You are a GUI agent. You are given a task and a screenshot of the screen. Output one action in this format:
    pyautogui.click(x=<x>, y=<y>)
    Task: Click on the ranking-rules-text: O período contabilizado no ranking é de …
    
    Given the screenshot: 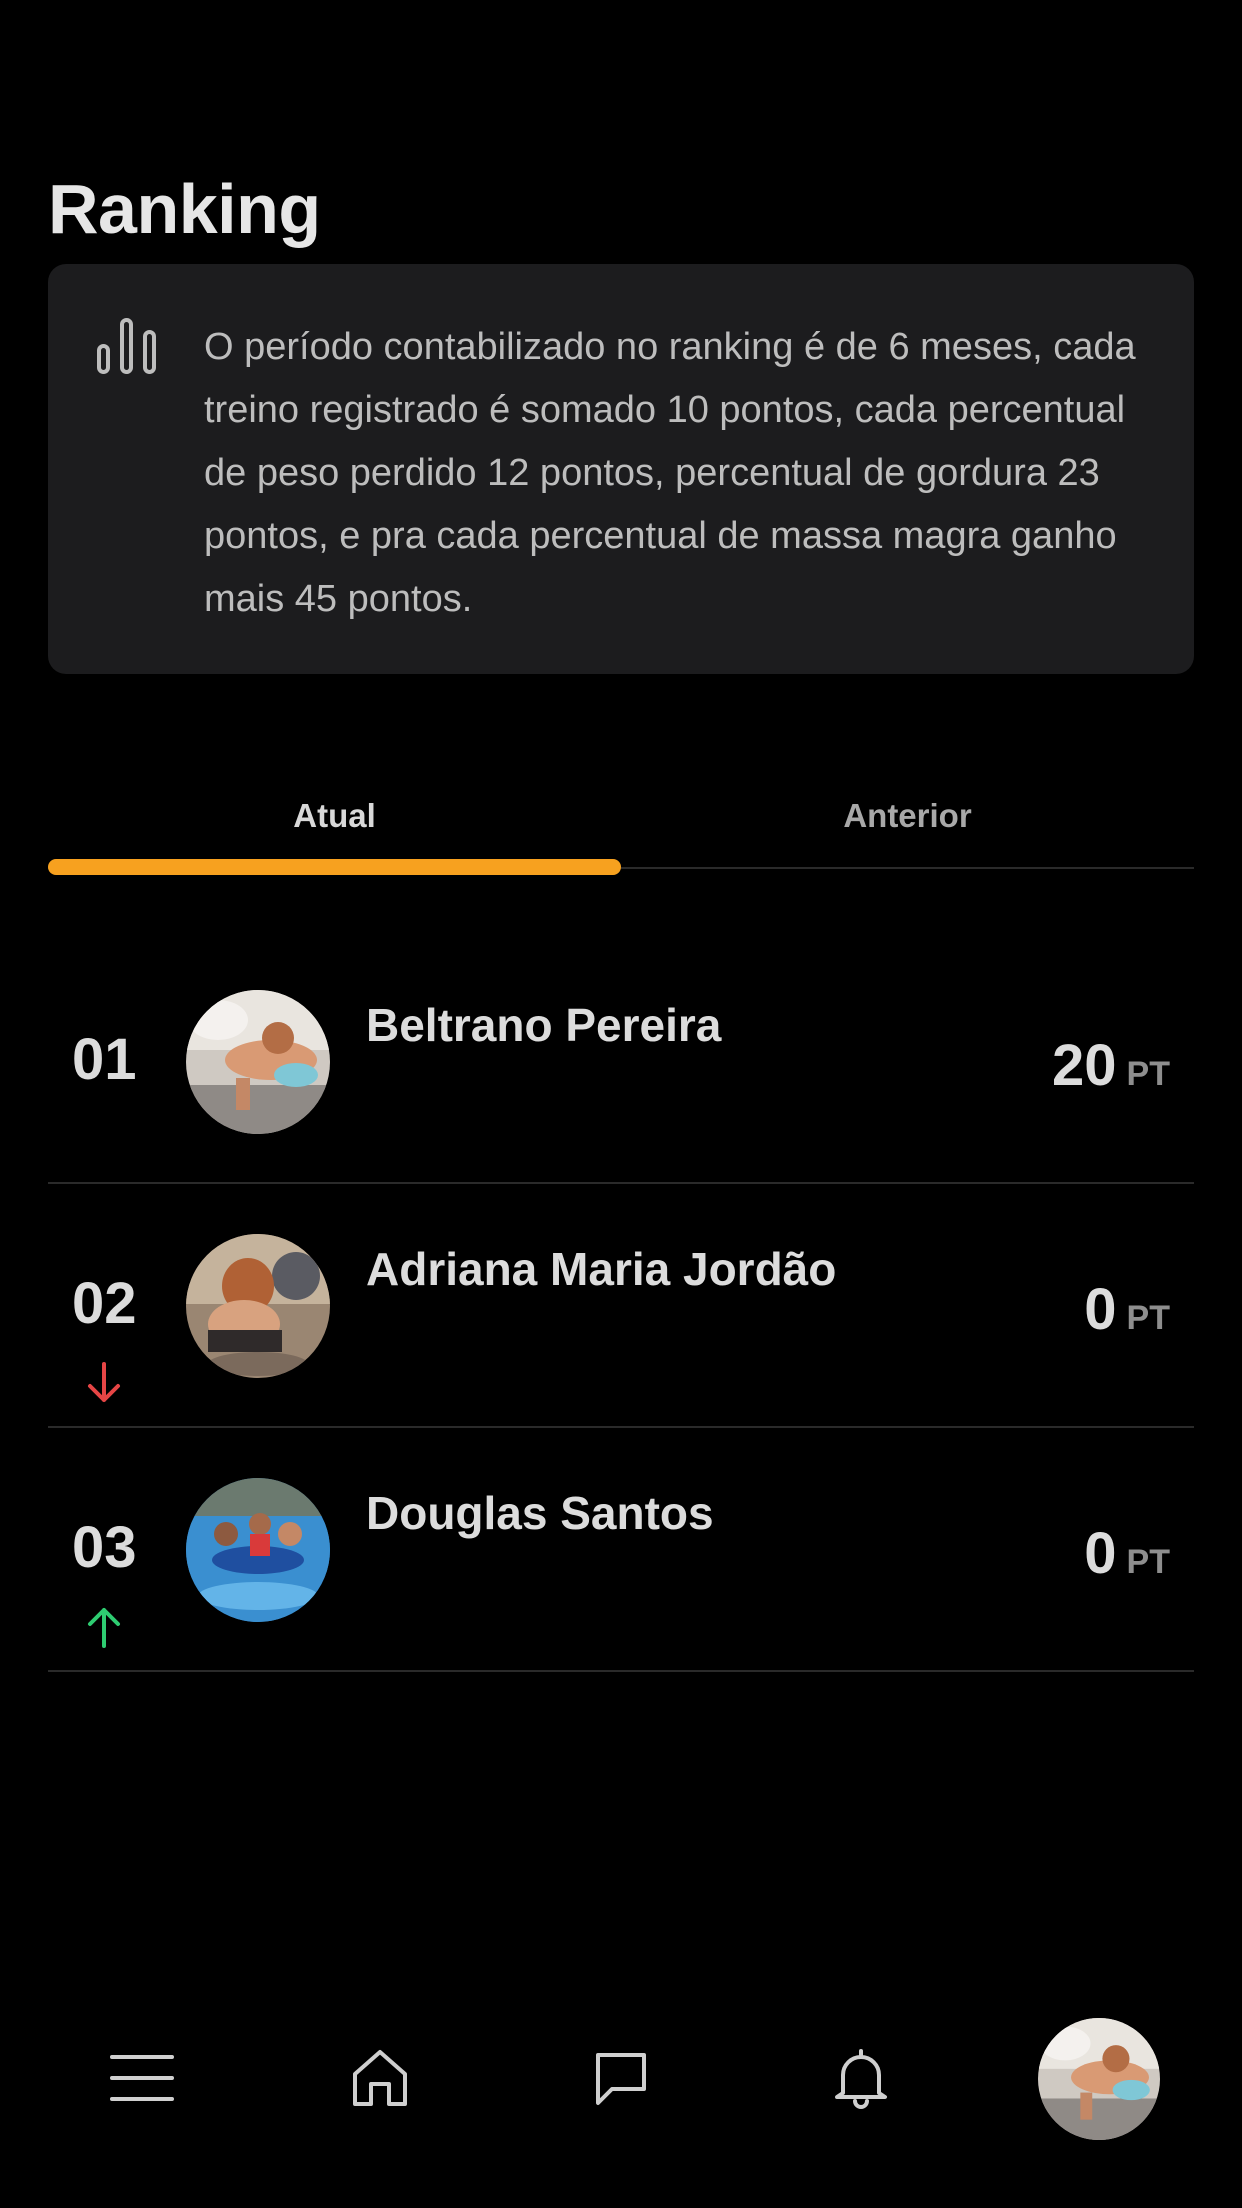 What is the action you would take?
    pyautogui.click(x=670, y=473)
    